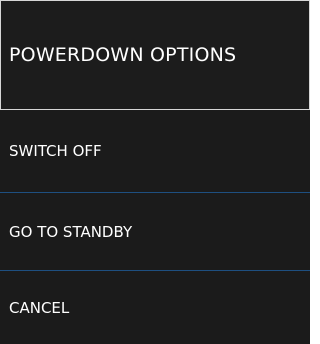 This screenshot has height=344, width=320. What do you see at coordinates (71, 231) in the screenshot?
I see `go-to-standby-label: GO TO STANDBY` at bounding box center [71, 231].